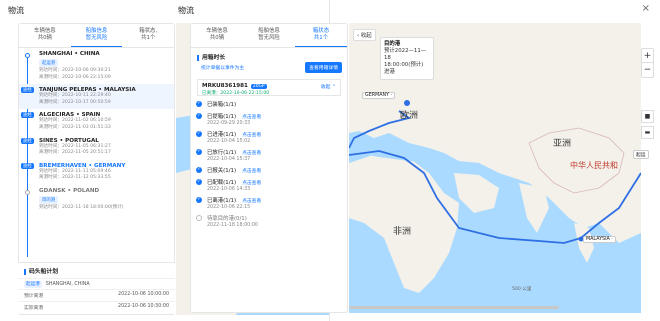 The height and width of the screenshot is (321, 660). Describe the element at coordinates (269, 203) in the screenshot. I see `event-item: ✓ 已离港(1/1) 点击查看 2022-10-06 22:15` at that location.